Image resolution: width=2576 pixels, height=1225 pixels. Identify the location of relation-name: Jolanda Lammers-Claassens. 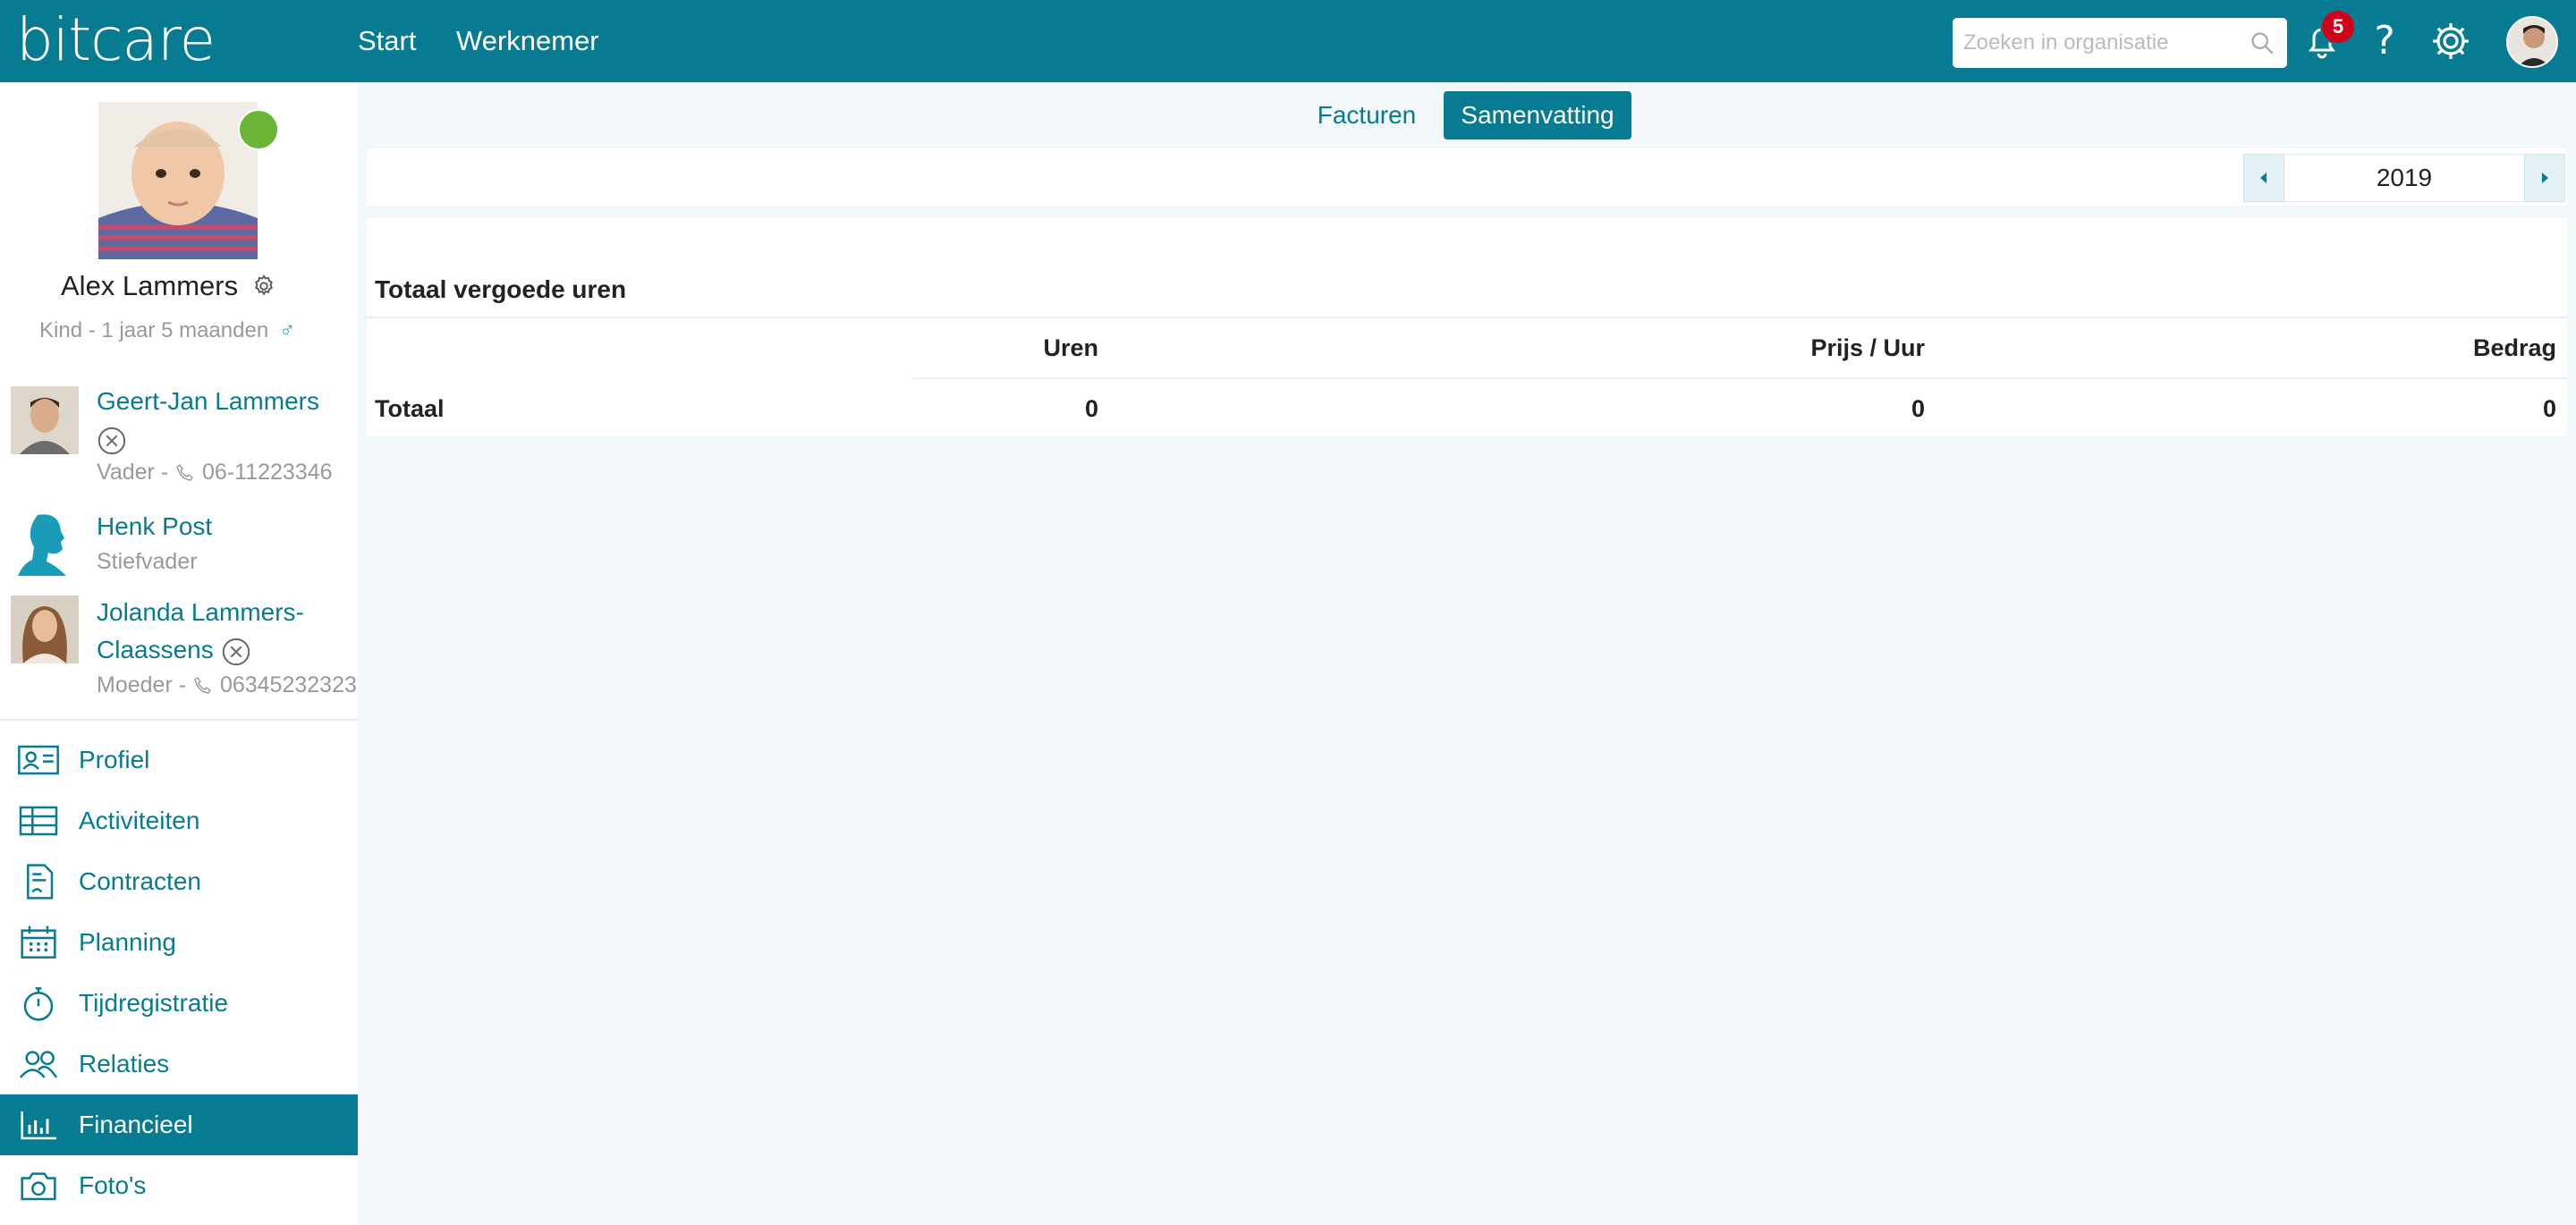
(226, 631).